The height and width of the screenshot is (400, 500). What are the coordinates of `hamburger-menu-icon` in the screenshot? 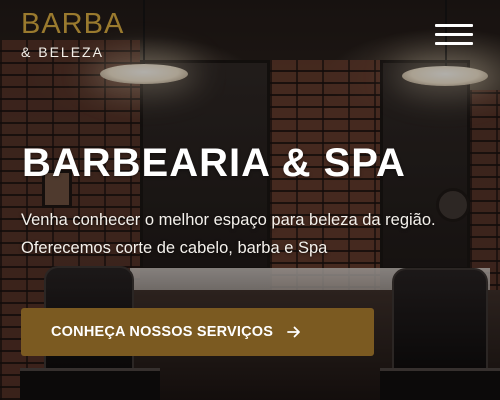 It's located at (455, 34).